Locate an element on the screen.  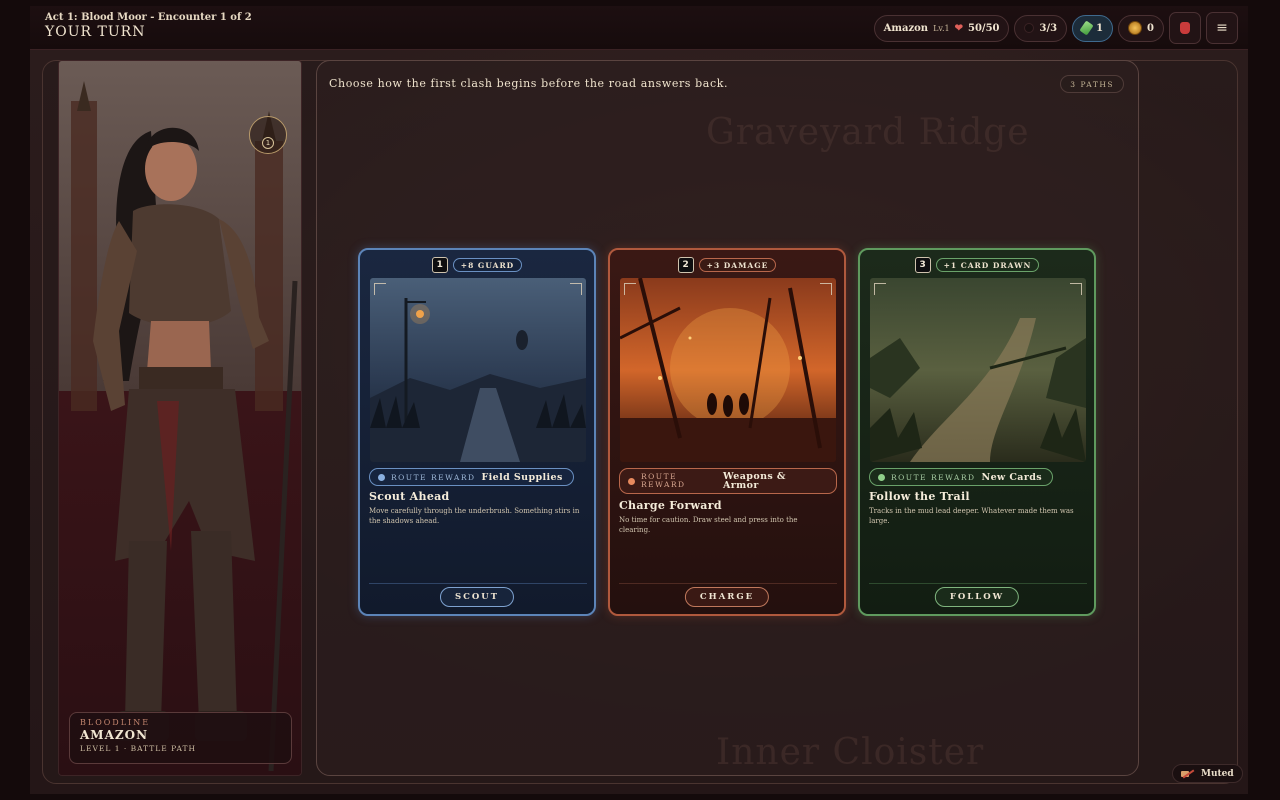
hero-name: Amazon is located at coordinates (906, 28).